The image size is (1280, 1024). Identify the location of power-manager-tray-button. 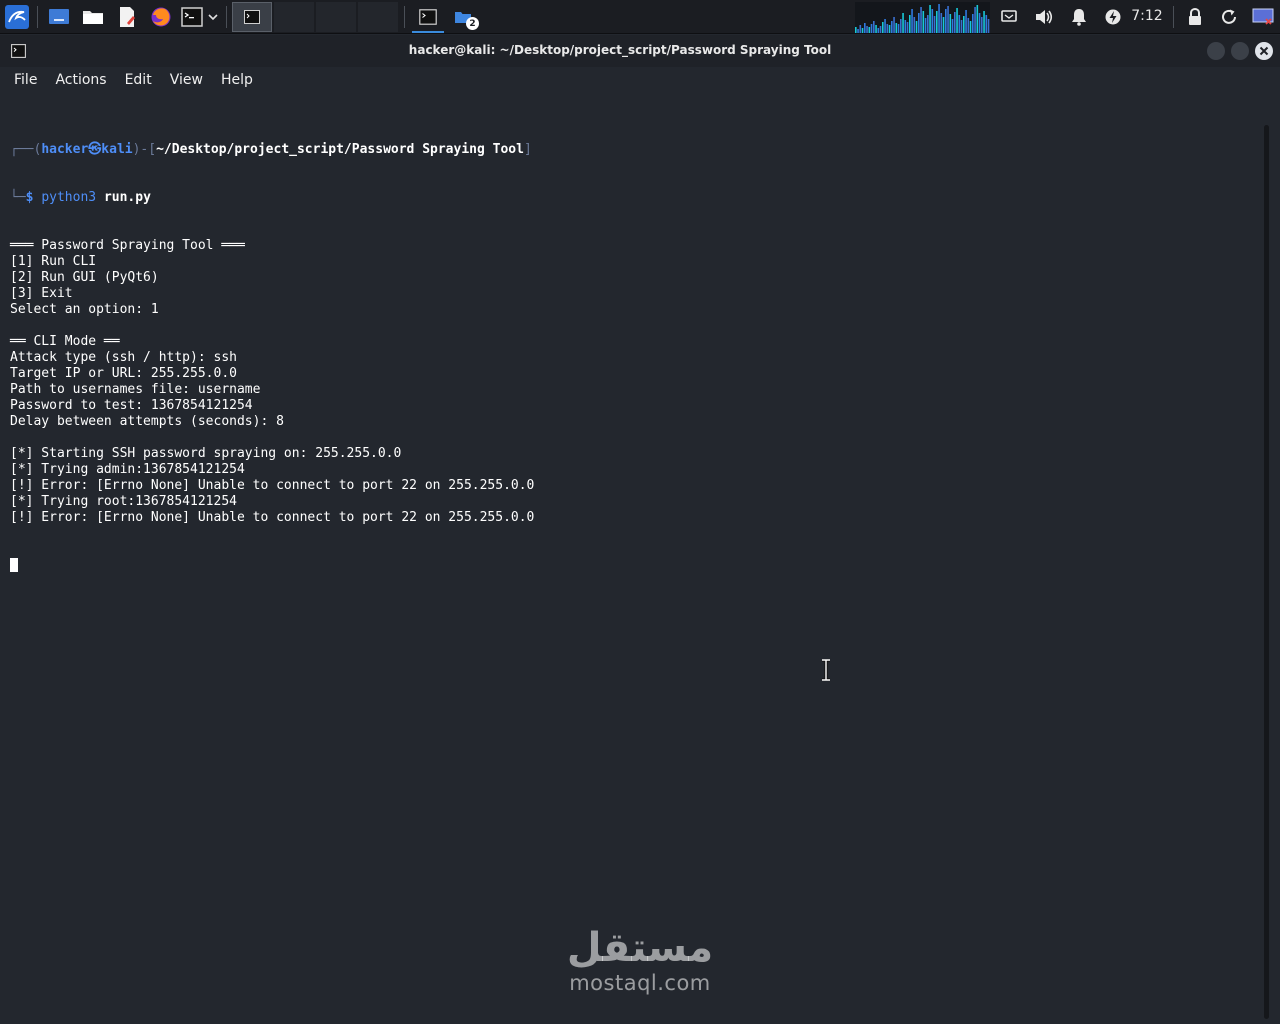
(1113, 17).